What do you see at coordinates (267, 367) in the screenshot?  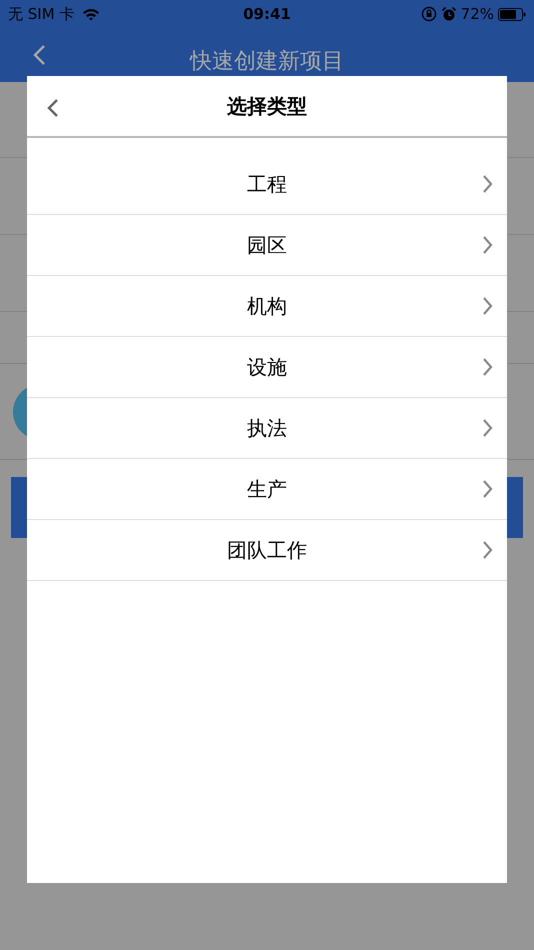 I see `type-list-item: 设施` at bounding box center [267, 367].